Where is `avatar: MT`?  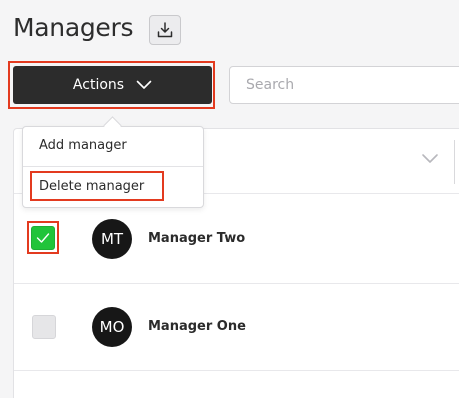 avatar: MT is located at coordinates (112, 239).